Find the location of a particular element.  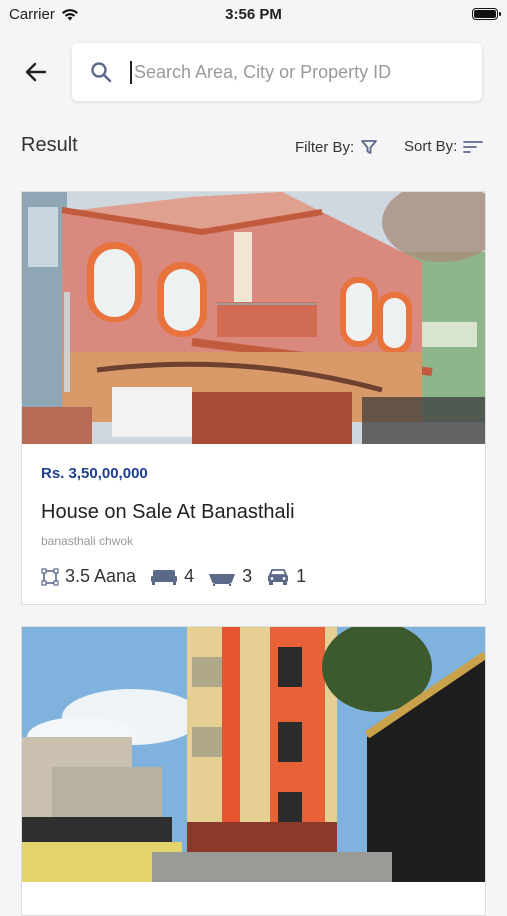

property-features: 3.5 Aana 4 3 1 is located at coordinates (180, 576).